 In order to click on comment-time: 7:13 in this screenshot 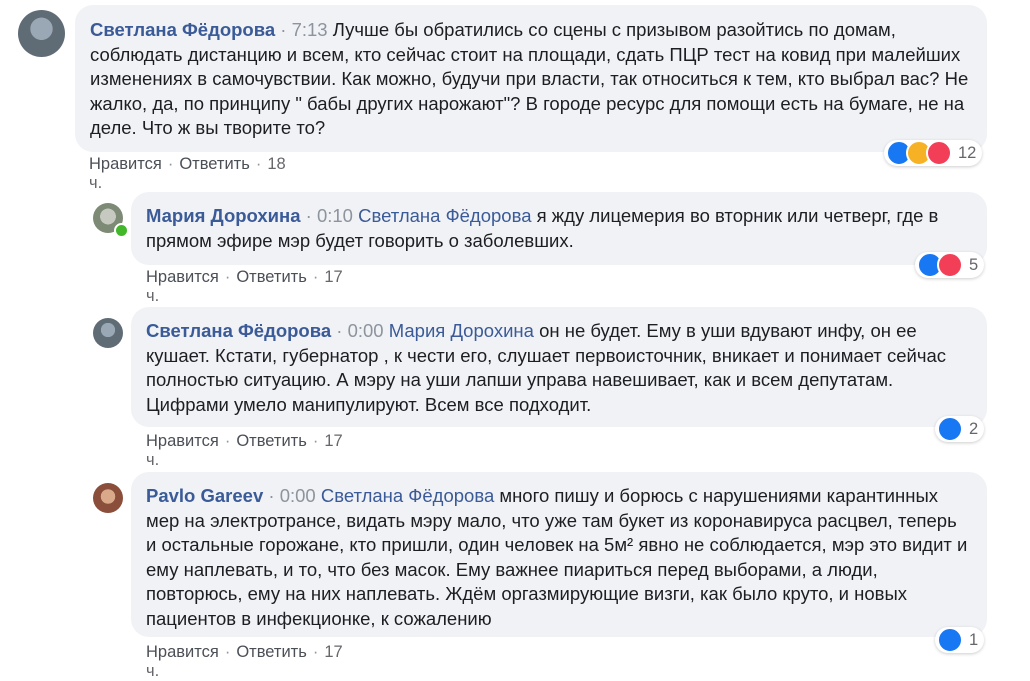, I will do `click(310, 29)`.